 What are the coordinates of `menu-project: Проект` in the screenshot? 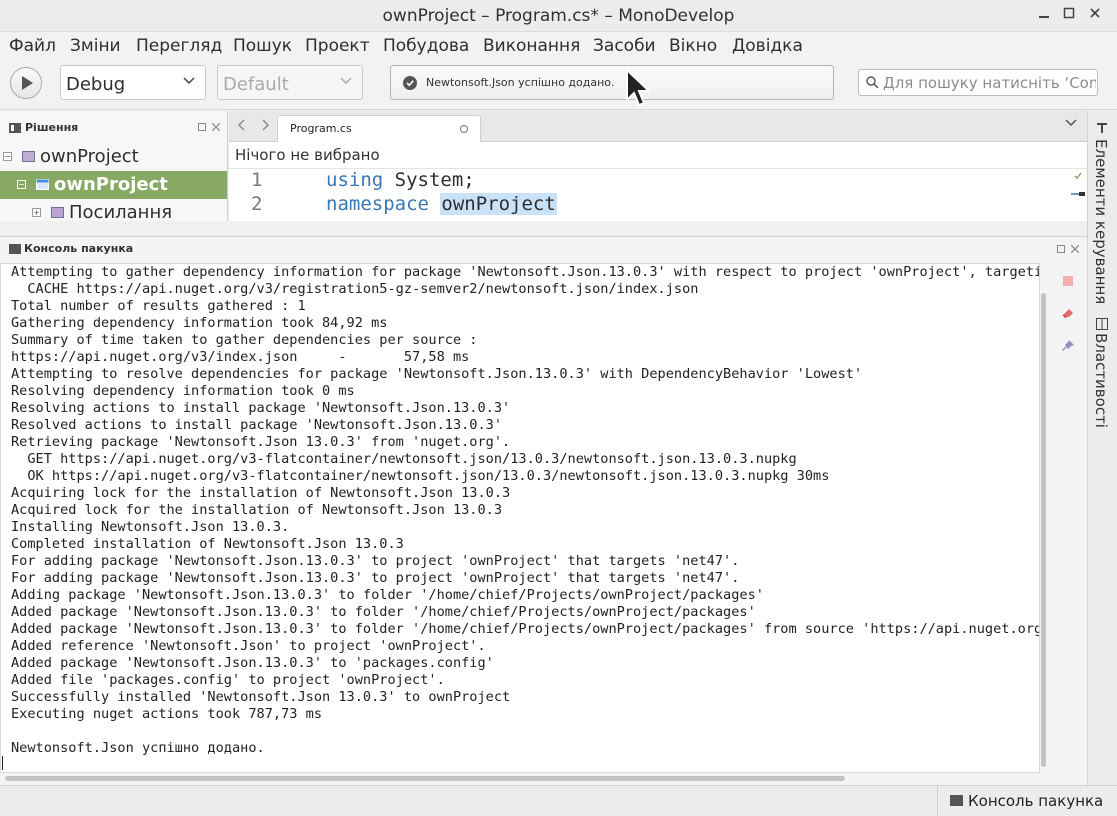 It's located at (337, 46).